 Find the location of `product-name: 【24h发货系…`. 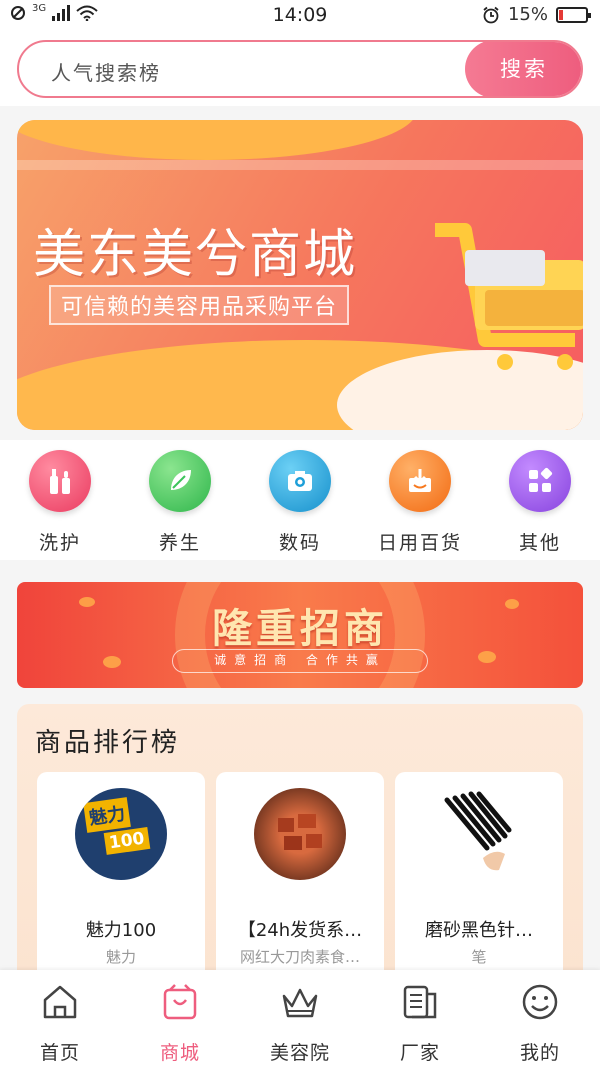

product-name: 【24h发货系… is located at coordinates (300, 930).